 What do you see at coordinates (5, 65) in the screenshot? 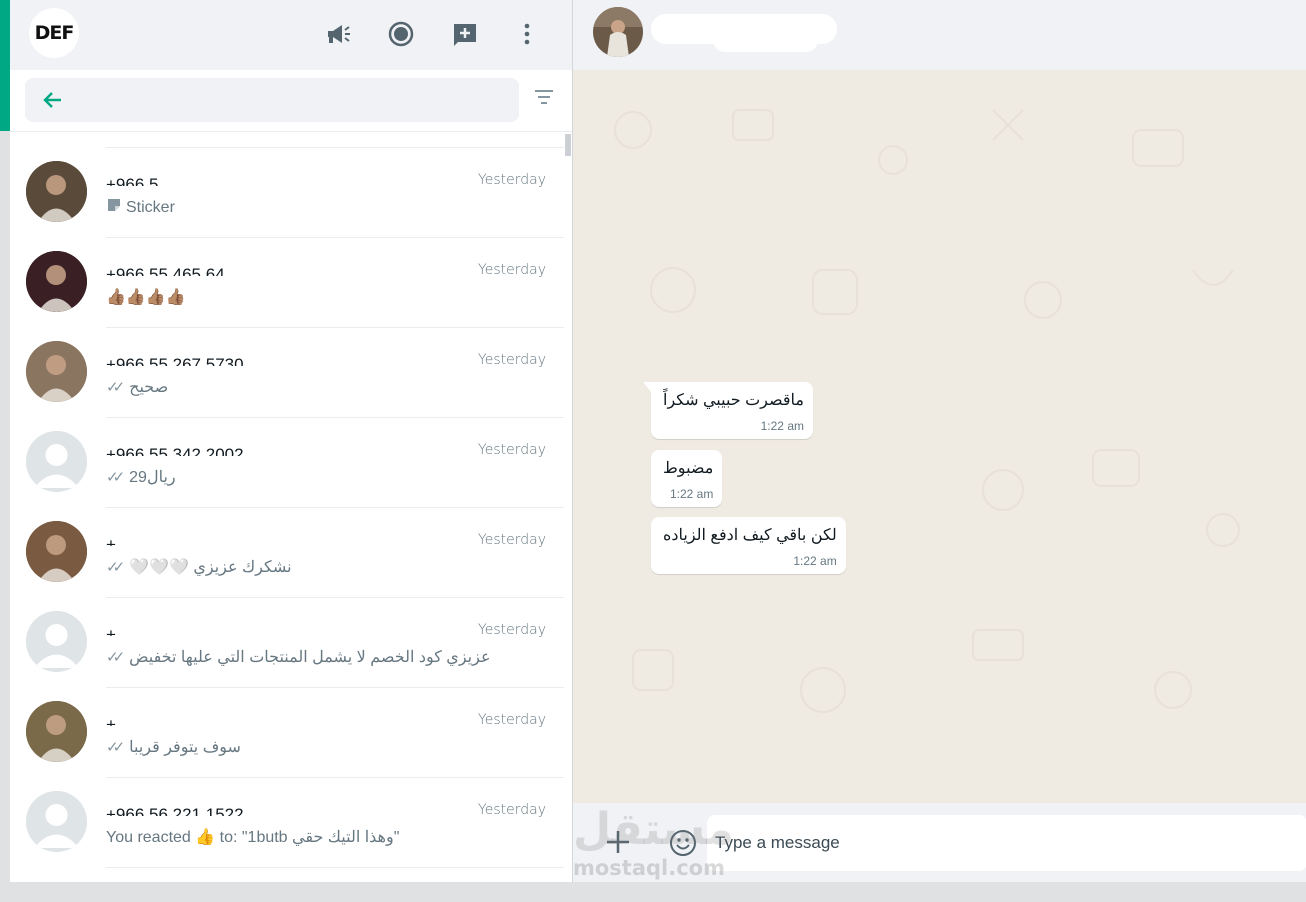
I see `accent-strip` at bounding box center [5, 65].